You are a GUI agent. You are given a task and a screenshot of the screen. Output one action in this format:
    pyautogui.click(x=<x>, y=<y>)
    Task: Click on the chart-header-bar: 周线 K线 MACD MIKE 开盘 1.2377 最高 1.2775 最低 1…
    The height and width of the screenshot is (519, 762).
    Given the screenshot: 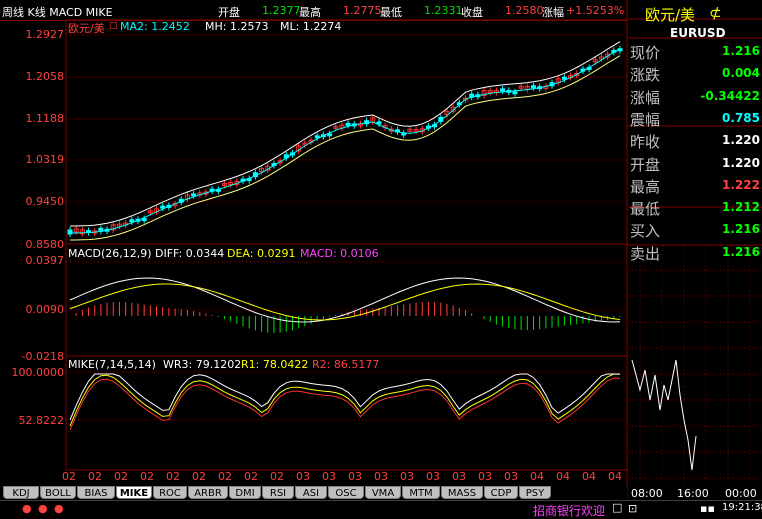 What is the action you would take?
    pyautogui.click(x=313, y=10)
    